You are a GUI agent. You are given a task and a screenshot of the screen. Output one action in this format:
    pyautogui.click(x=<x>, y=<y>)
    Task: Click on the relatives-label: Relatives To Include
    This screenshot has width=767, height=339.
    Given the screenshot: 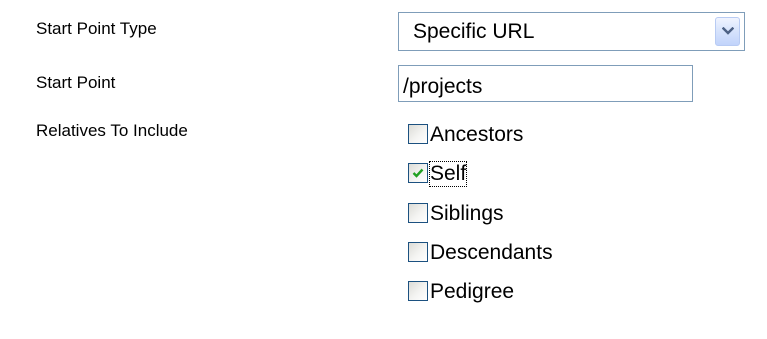 What is the action you would take?
    pyautogui.click(x=112, y=130)
    